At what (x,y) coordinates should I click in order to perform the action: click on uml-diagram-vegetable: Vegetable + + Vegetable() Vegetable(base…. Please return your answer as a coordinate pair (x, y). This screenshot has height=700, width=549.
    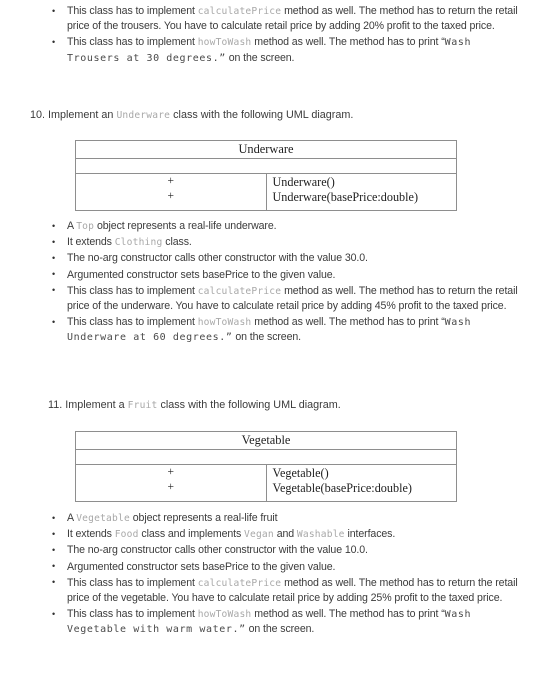
    Looking at the image, I should click on (266, 466).